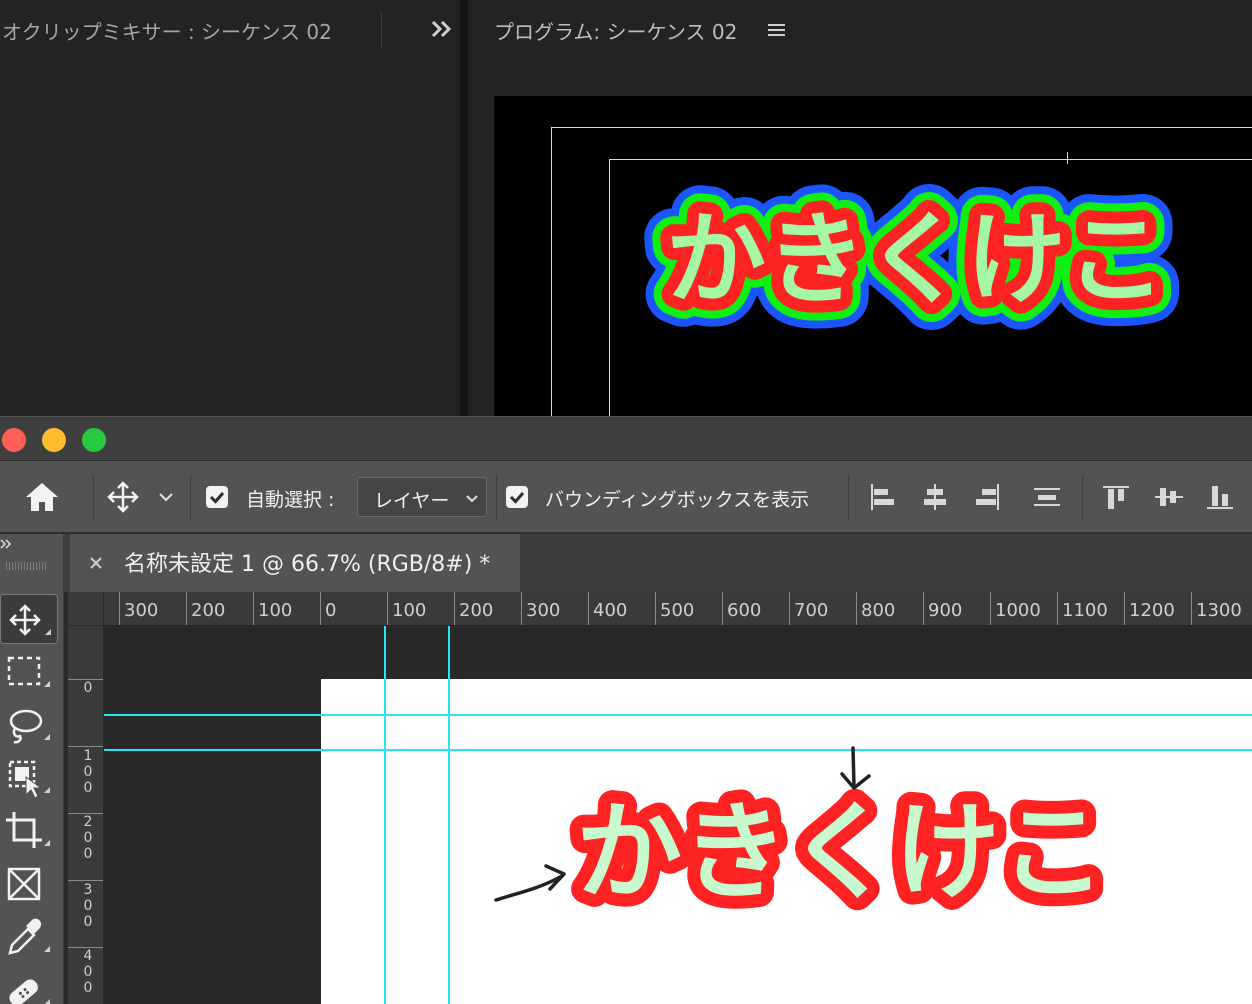 The width and height of the screenshot is (1252, 1004). What do you see at coordinates (295, 563) in the screenshot?
I see `document-tab: 名称未設定 1 @ 66.7% (RGB/8#) *` at bounding box center [295, 563].